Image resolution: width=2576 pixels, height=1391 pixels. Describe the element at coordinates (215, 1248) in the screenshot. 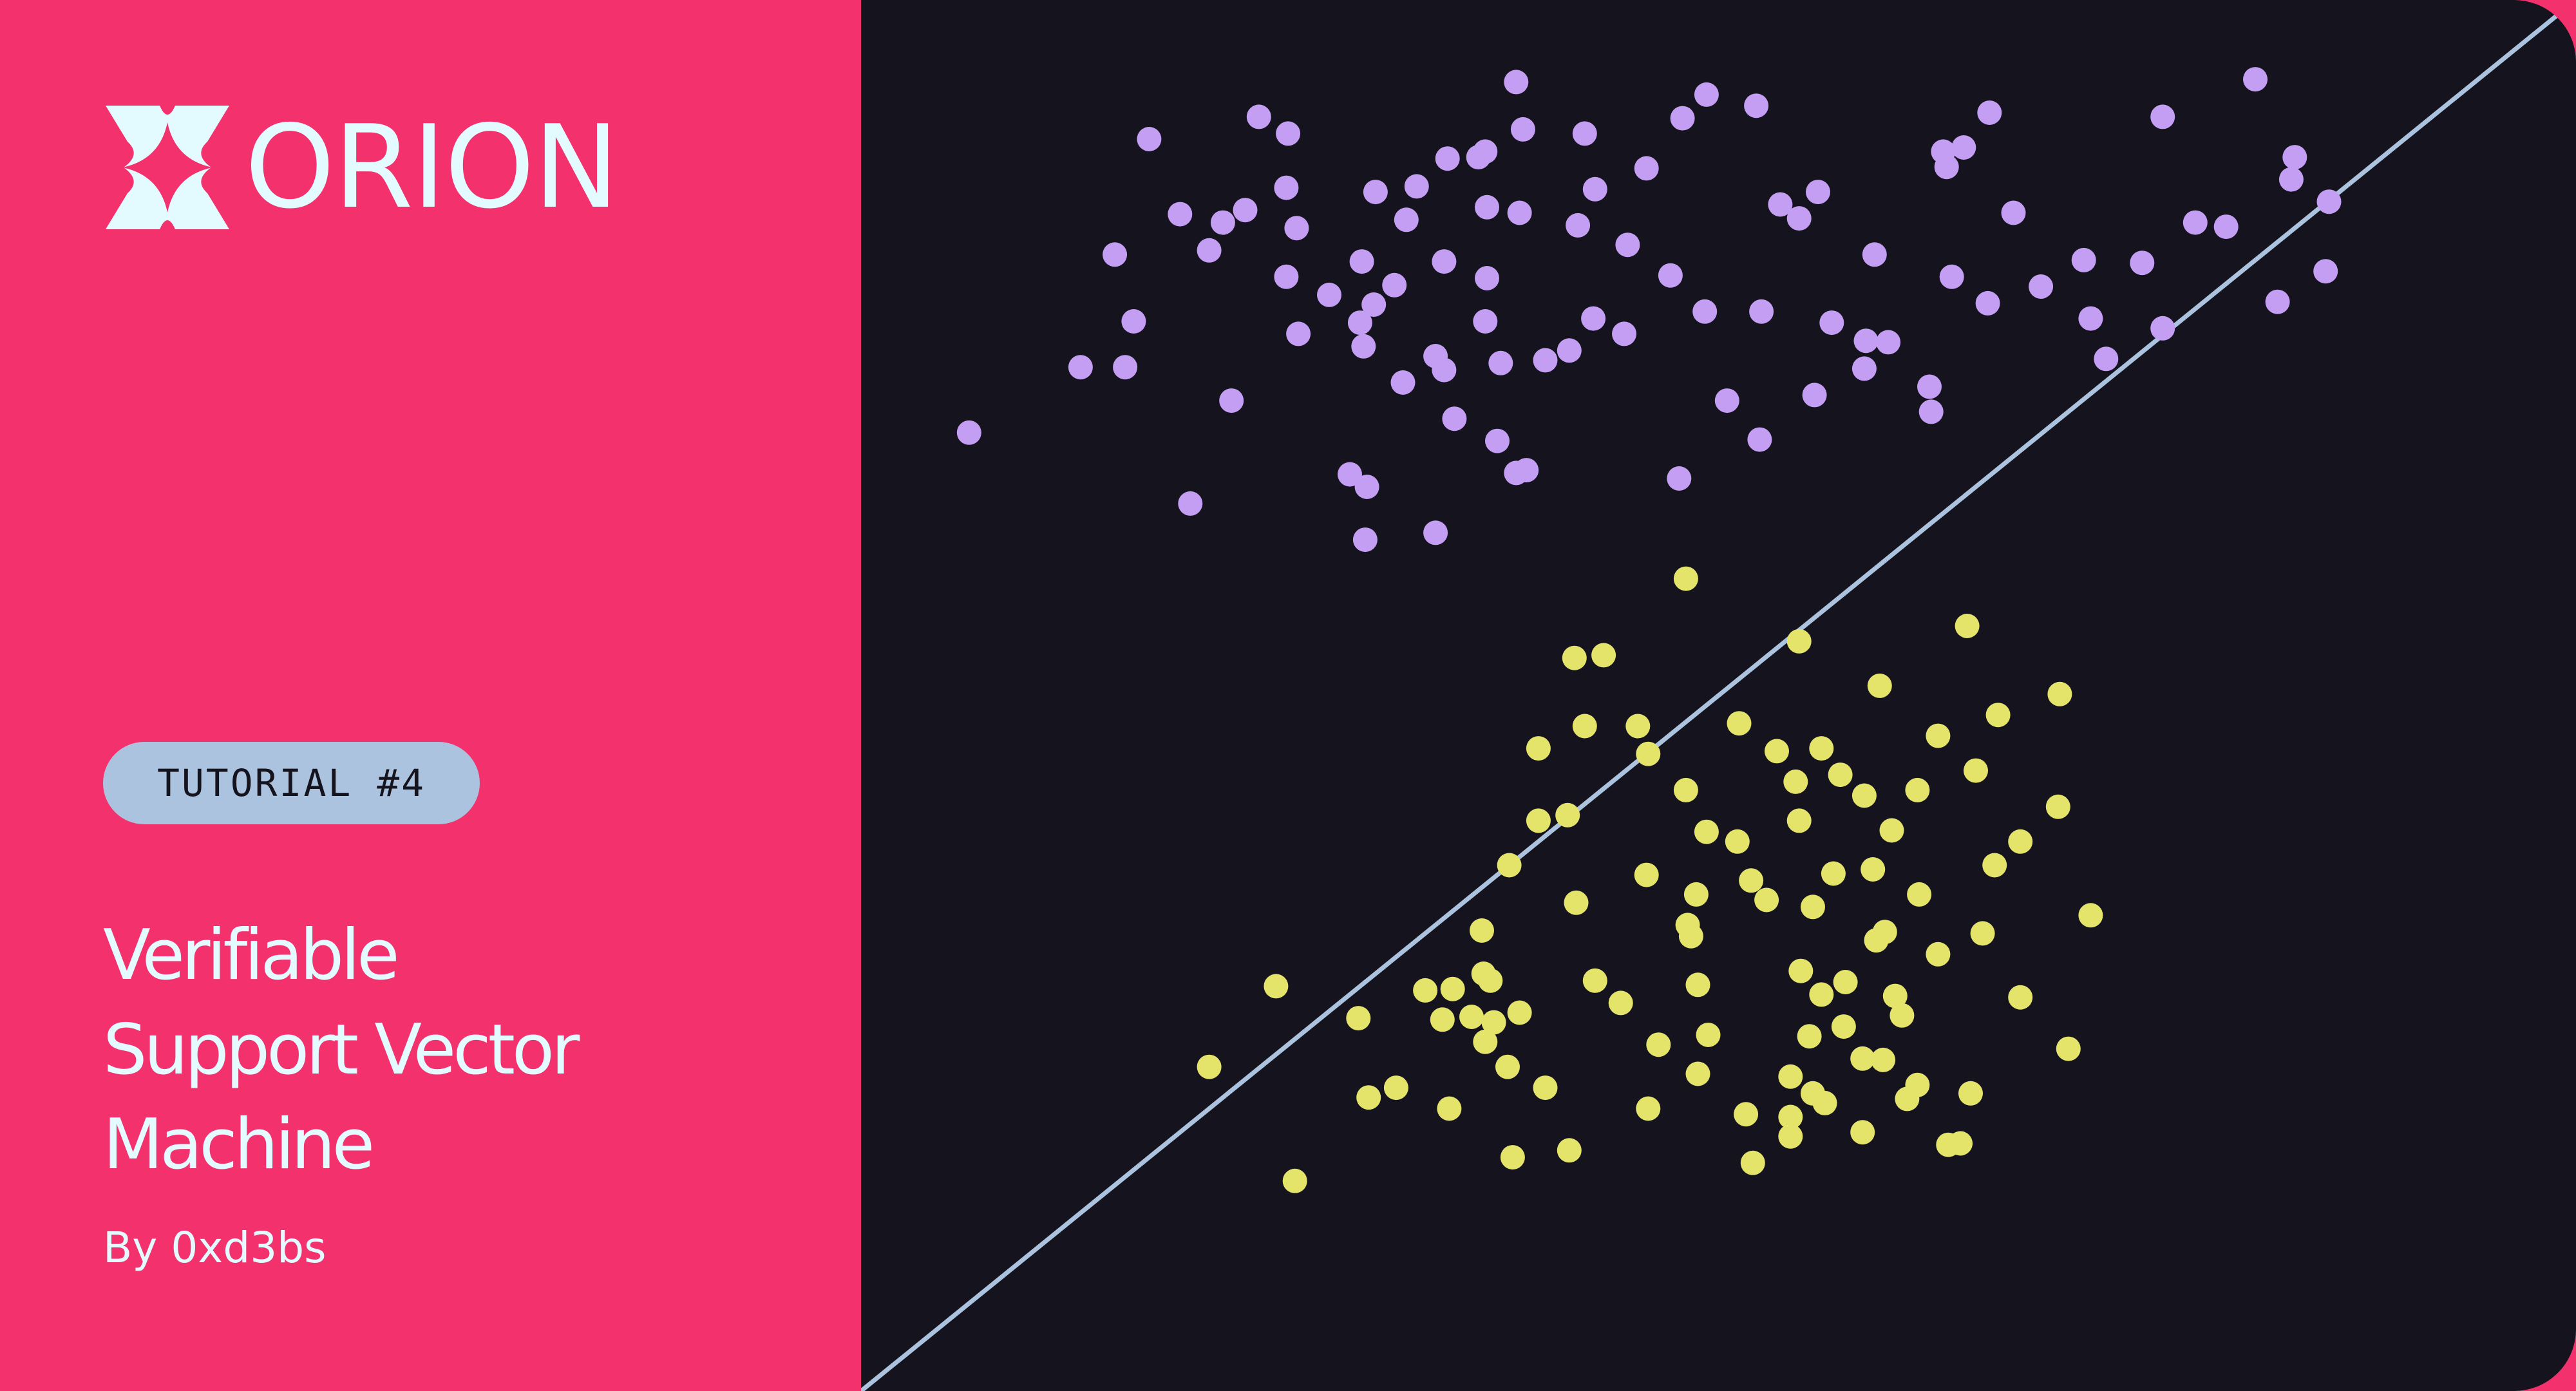

I see `author-byline: By 0xd3bs` at that location.